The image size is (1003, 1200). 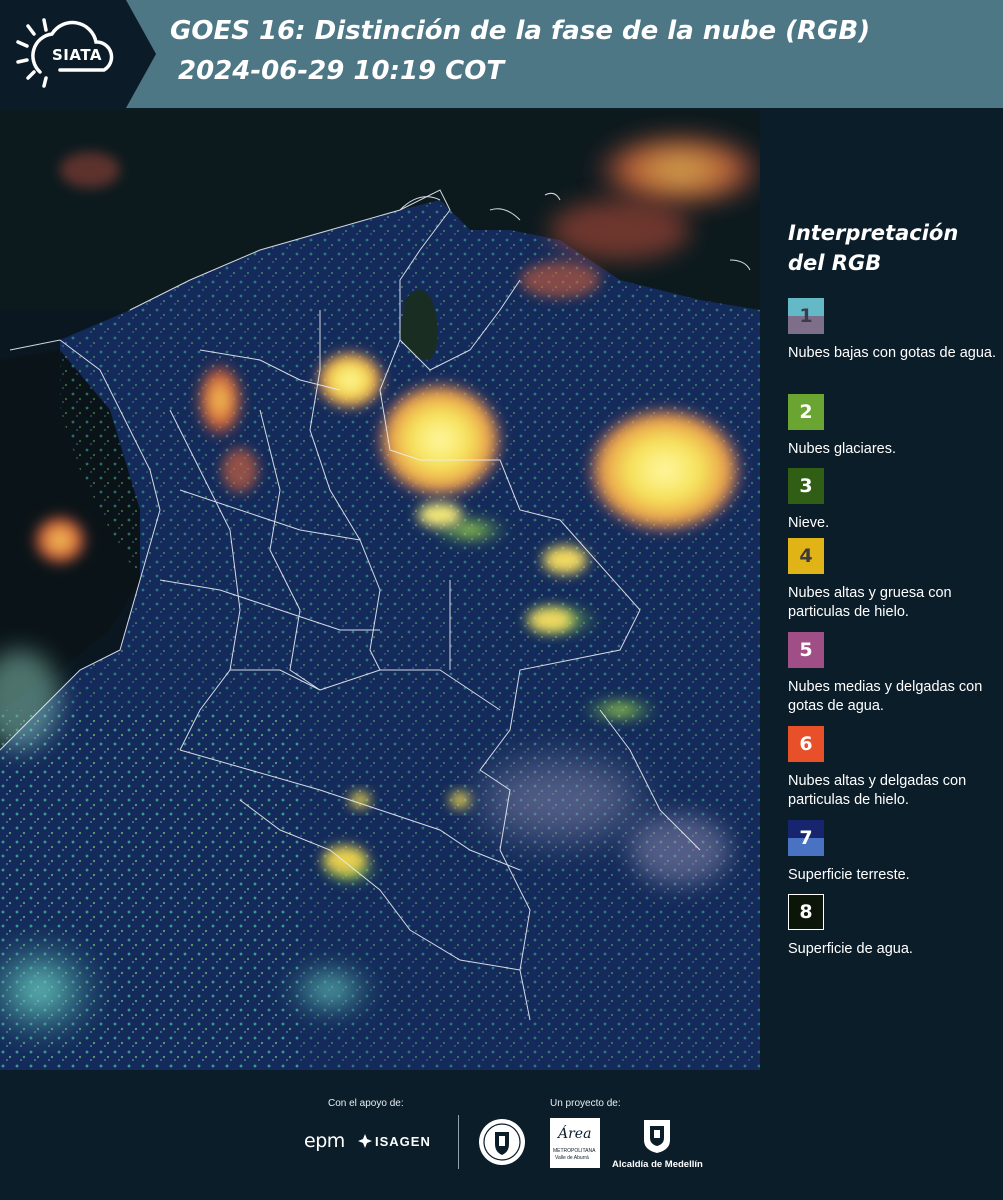 I want to click on legend-swatch-3: 3, so click(x=806, y=486).